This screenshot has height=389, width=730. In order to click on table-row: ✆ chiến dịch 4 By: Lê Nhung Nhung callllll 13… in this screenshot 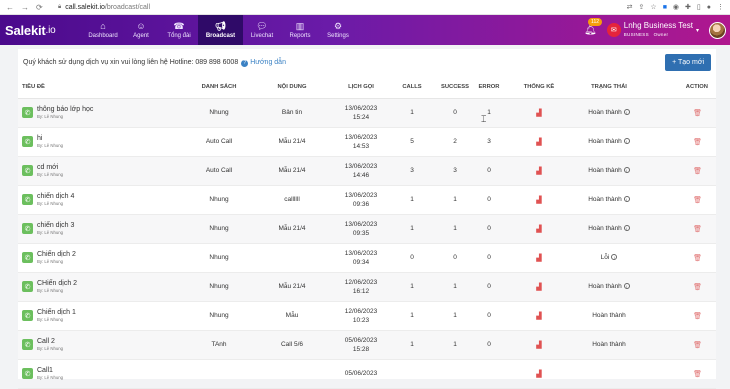, I will do `click(367, 199)`.